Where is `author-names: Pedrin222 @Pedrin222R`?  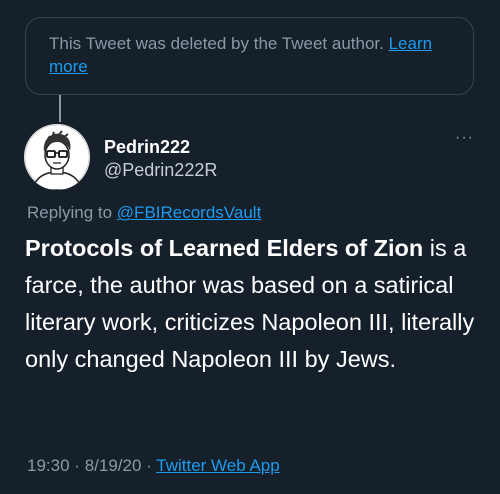 author-names: Pedrin222 @Pedrin222R is located at coordinates (160, 158).